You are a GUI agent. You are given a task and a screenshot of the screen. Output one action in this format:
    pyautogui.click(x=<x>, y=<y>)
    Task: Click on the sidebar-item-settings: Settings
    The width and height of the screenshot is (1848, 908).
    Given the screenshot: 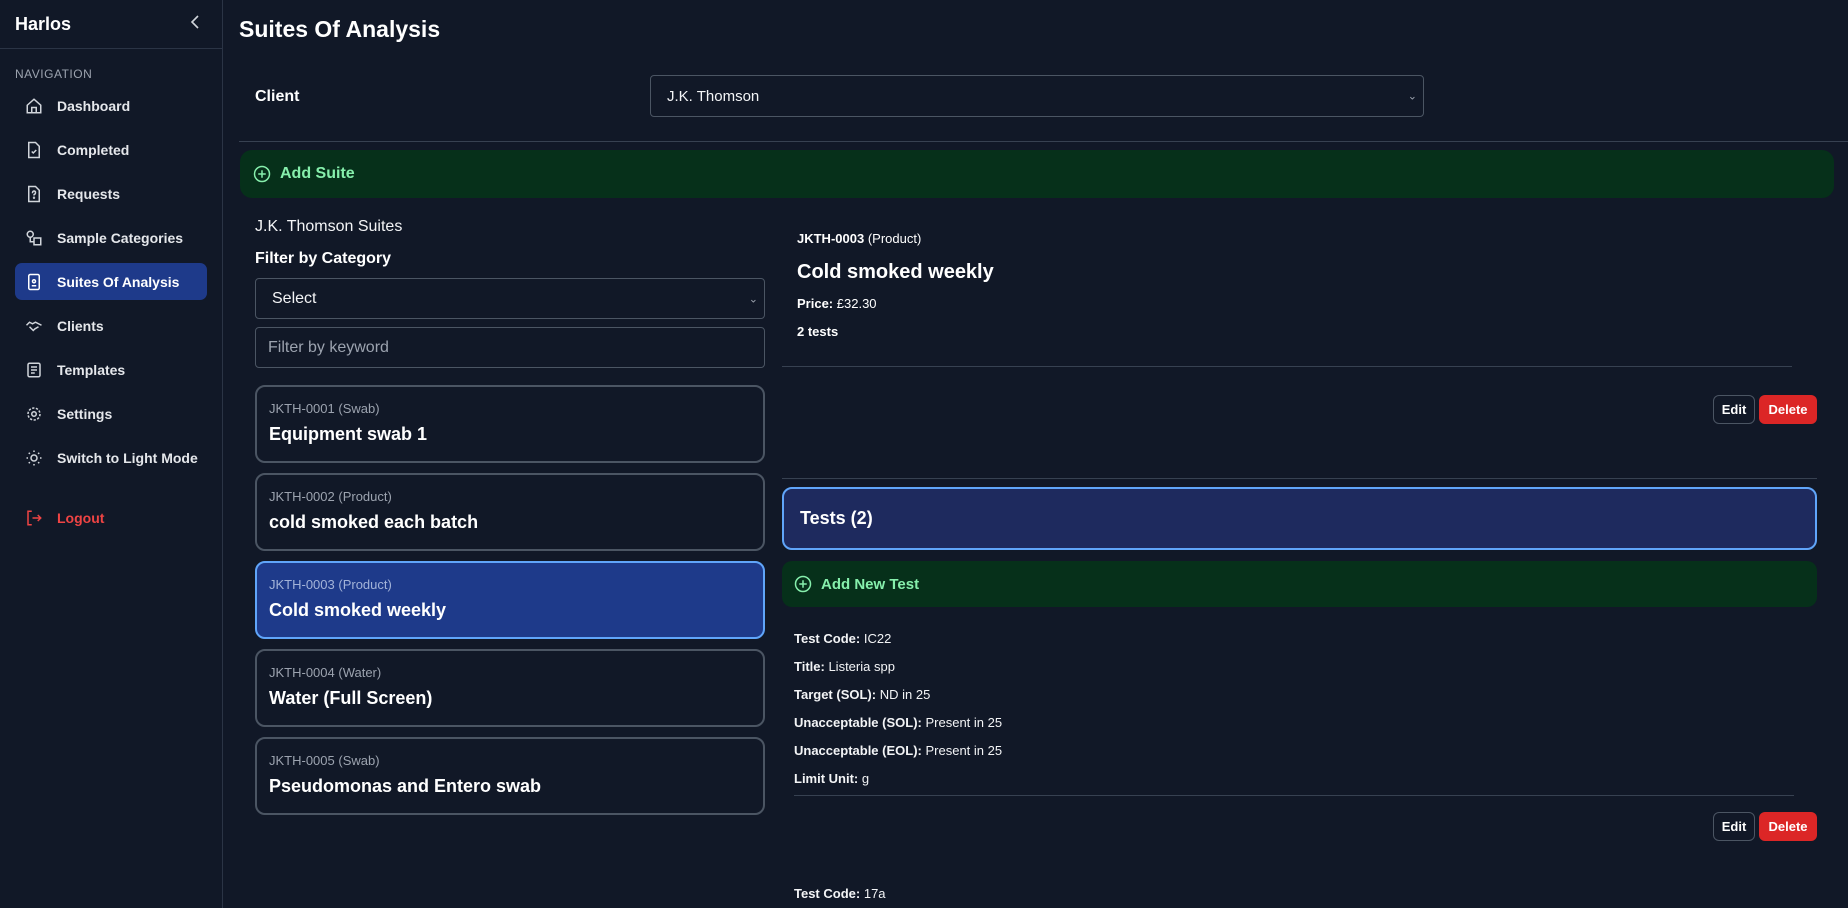 What is the action you would take?
    pyautogui.click(x=111, y=413)
    